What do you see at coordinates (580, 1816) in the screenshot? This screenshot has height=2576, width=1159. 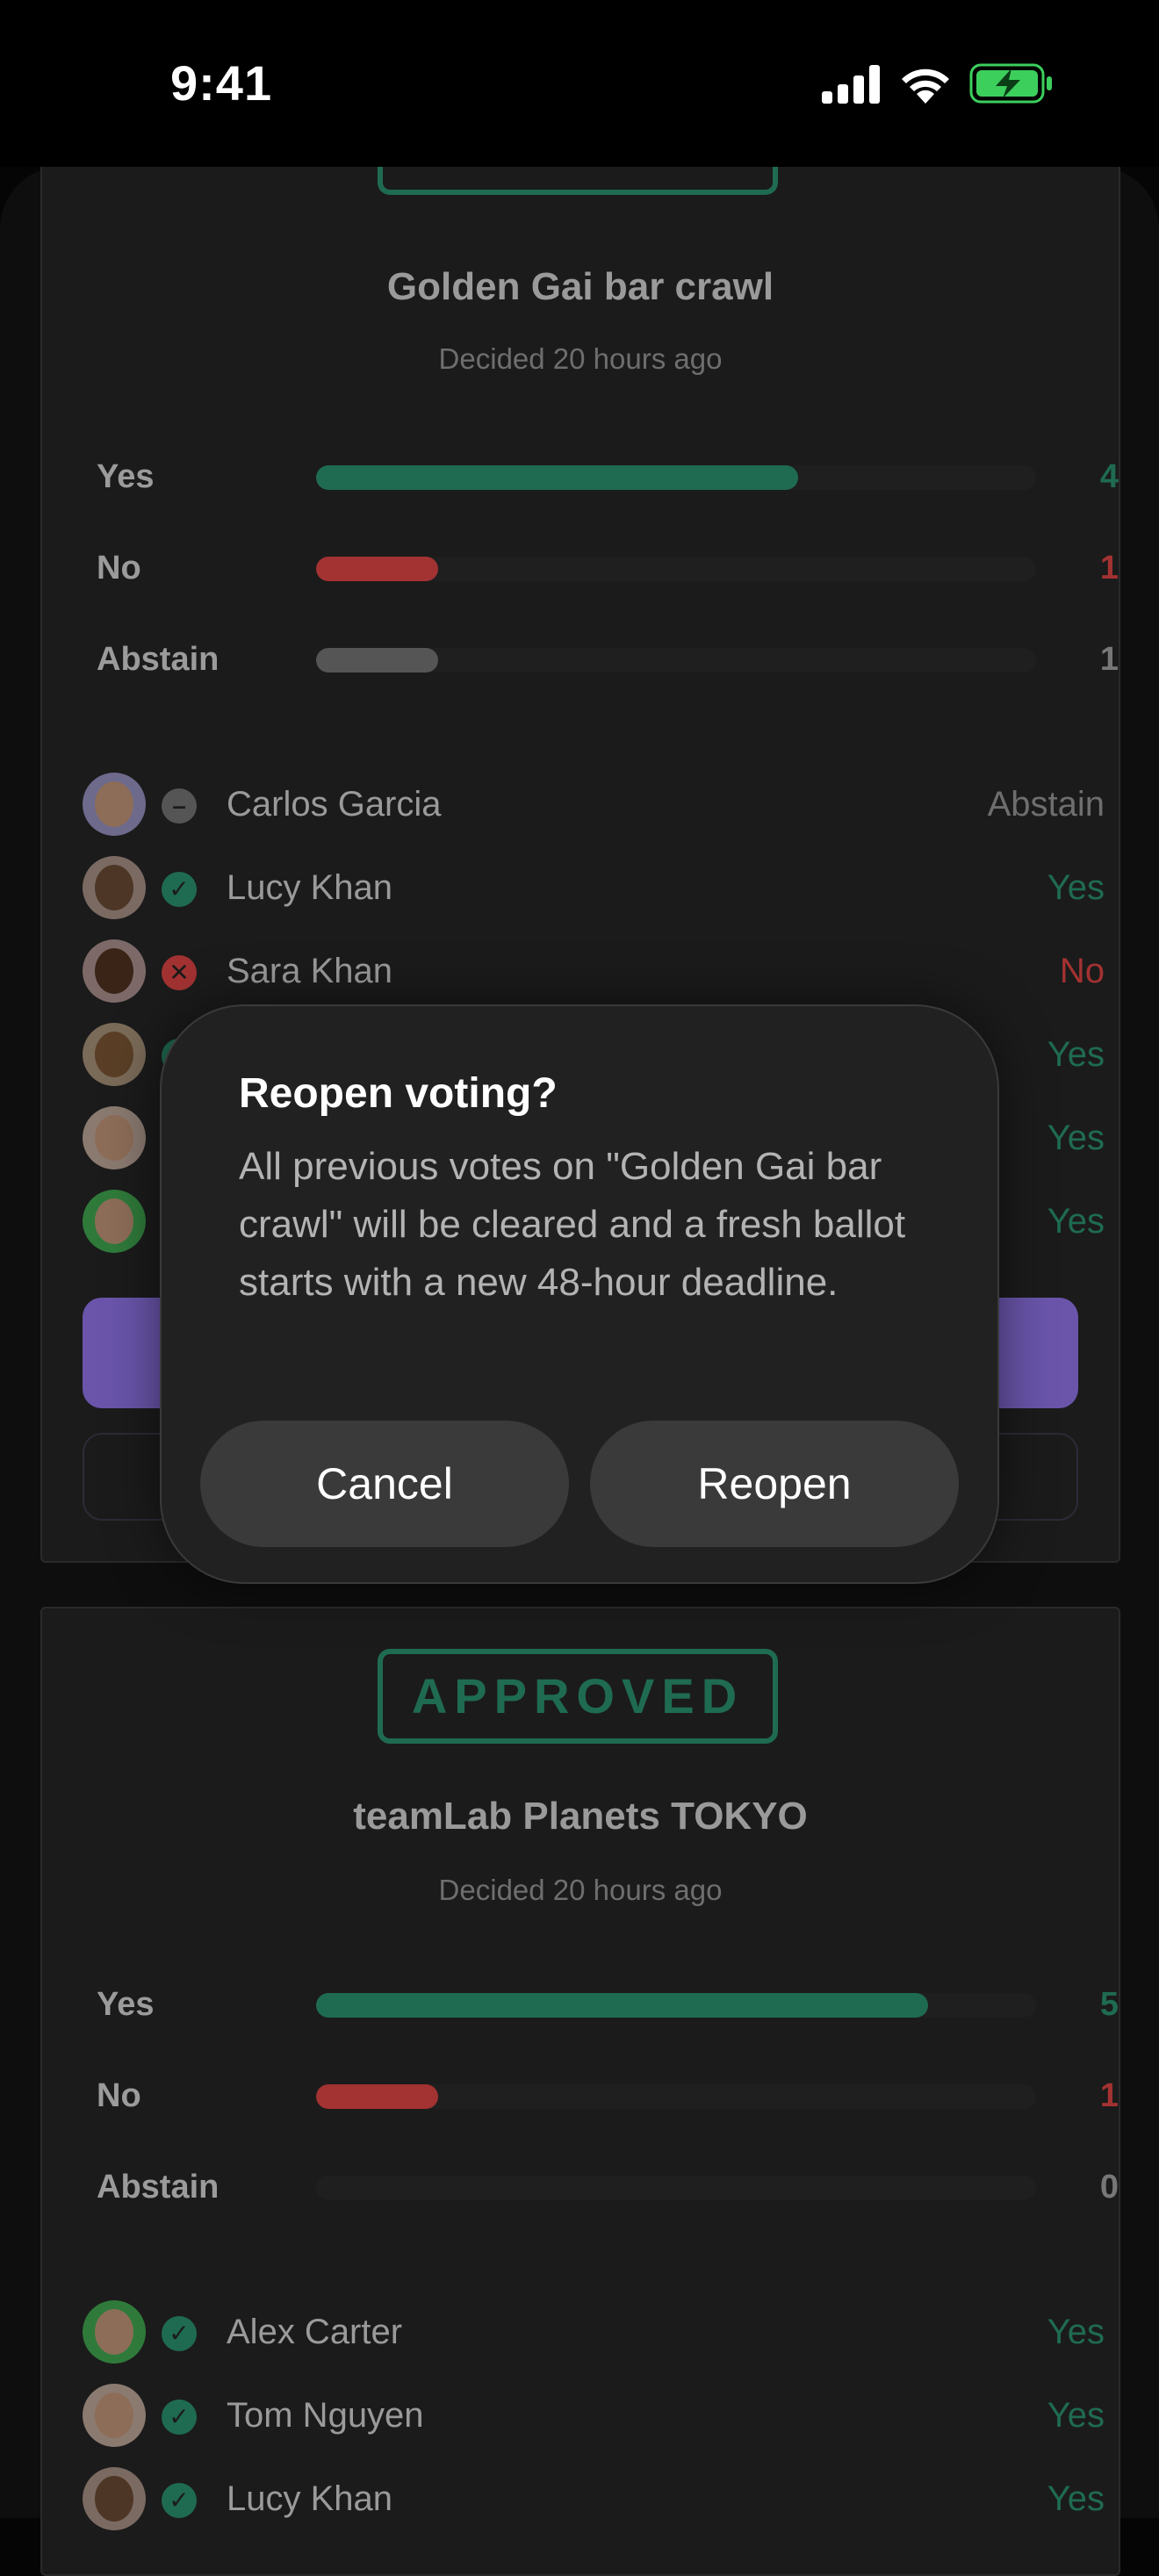 I see `card-title: teamLab Planets TOKYO` at bounding box center [580, 1816].